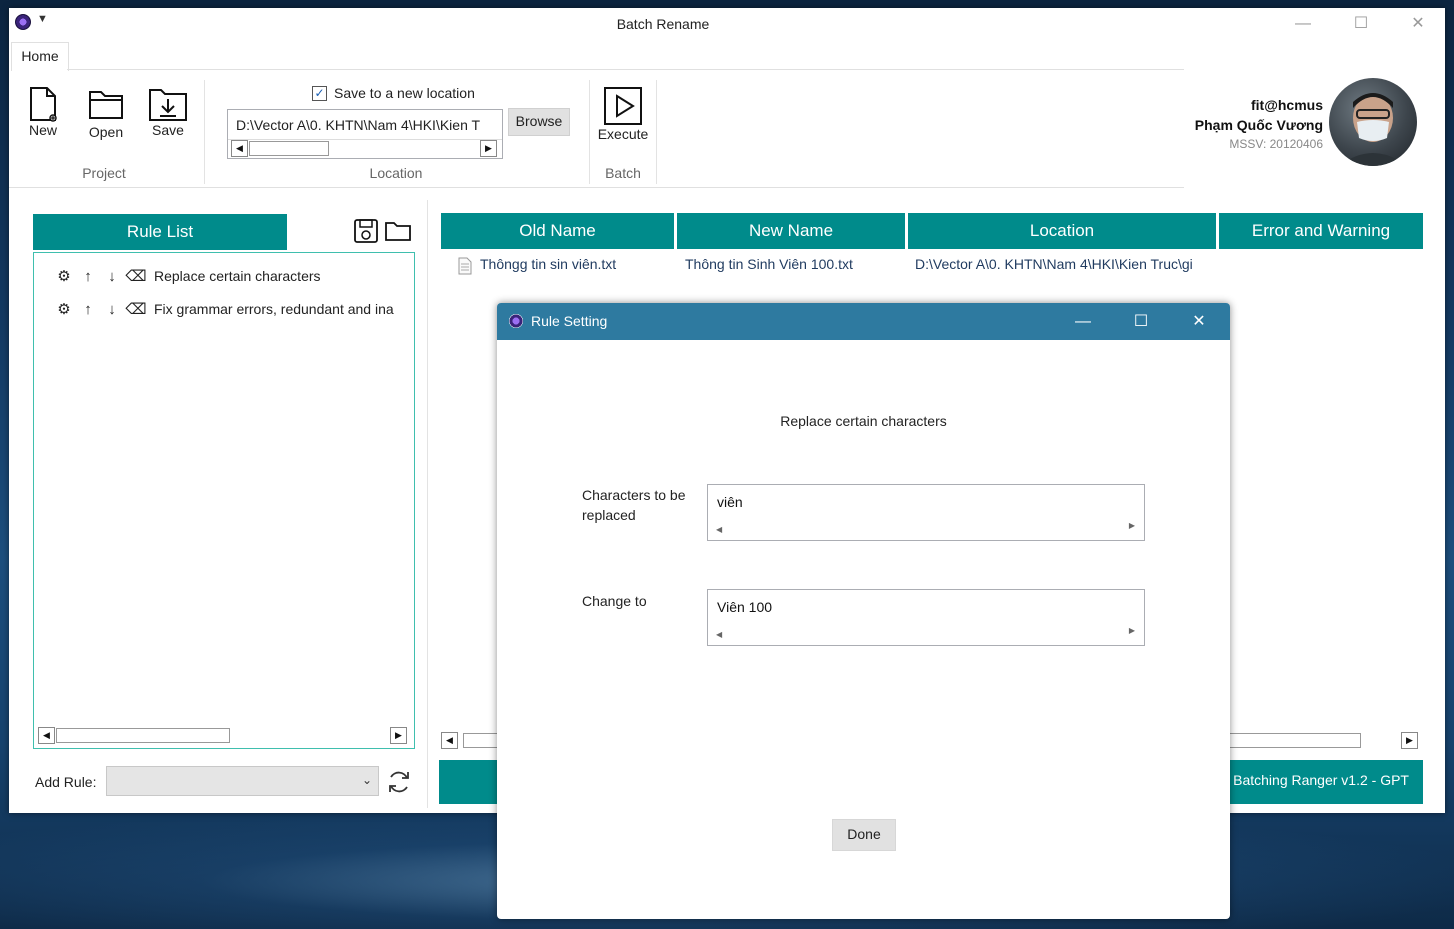 Image resolution: width=1454 pixels, height=929 pixels. I want to click on save-download-icon, so click(168, 105).